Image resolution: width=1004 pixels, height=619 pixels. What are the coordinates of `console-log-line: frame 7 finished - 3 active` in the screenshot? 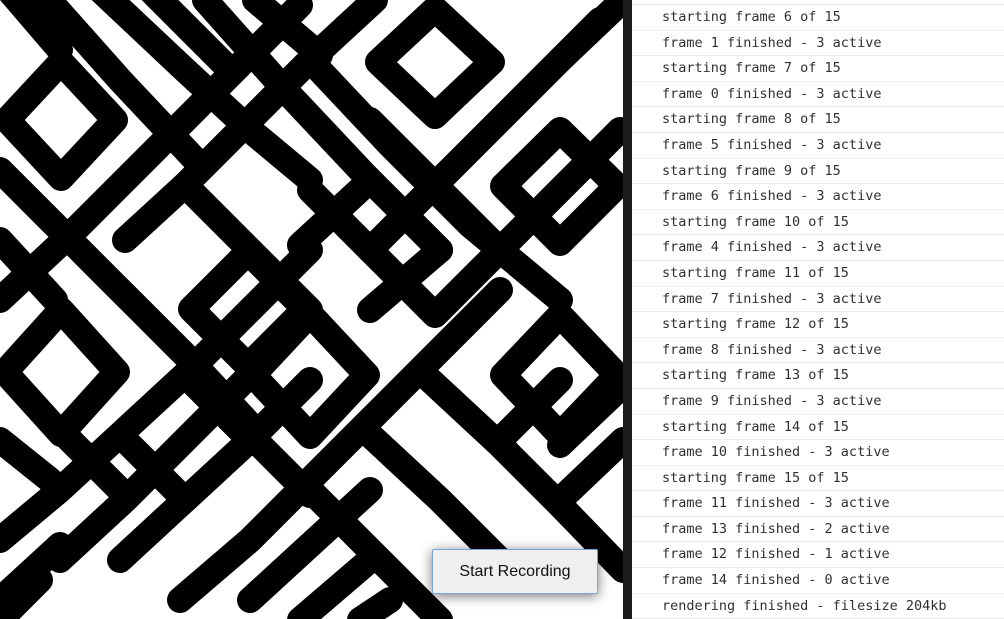 It's located at (818, 300).